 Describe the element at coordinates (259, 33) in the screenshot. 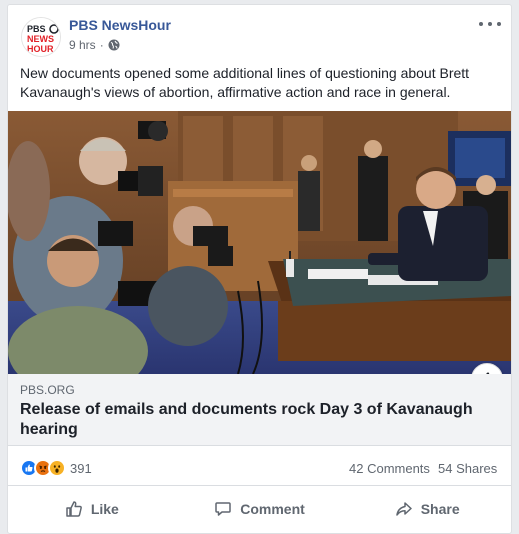

I see `post-header: PBS NEWS HOUR PBS NewsHour 9 hrs ·` at that location.